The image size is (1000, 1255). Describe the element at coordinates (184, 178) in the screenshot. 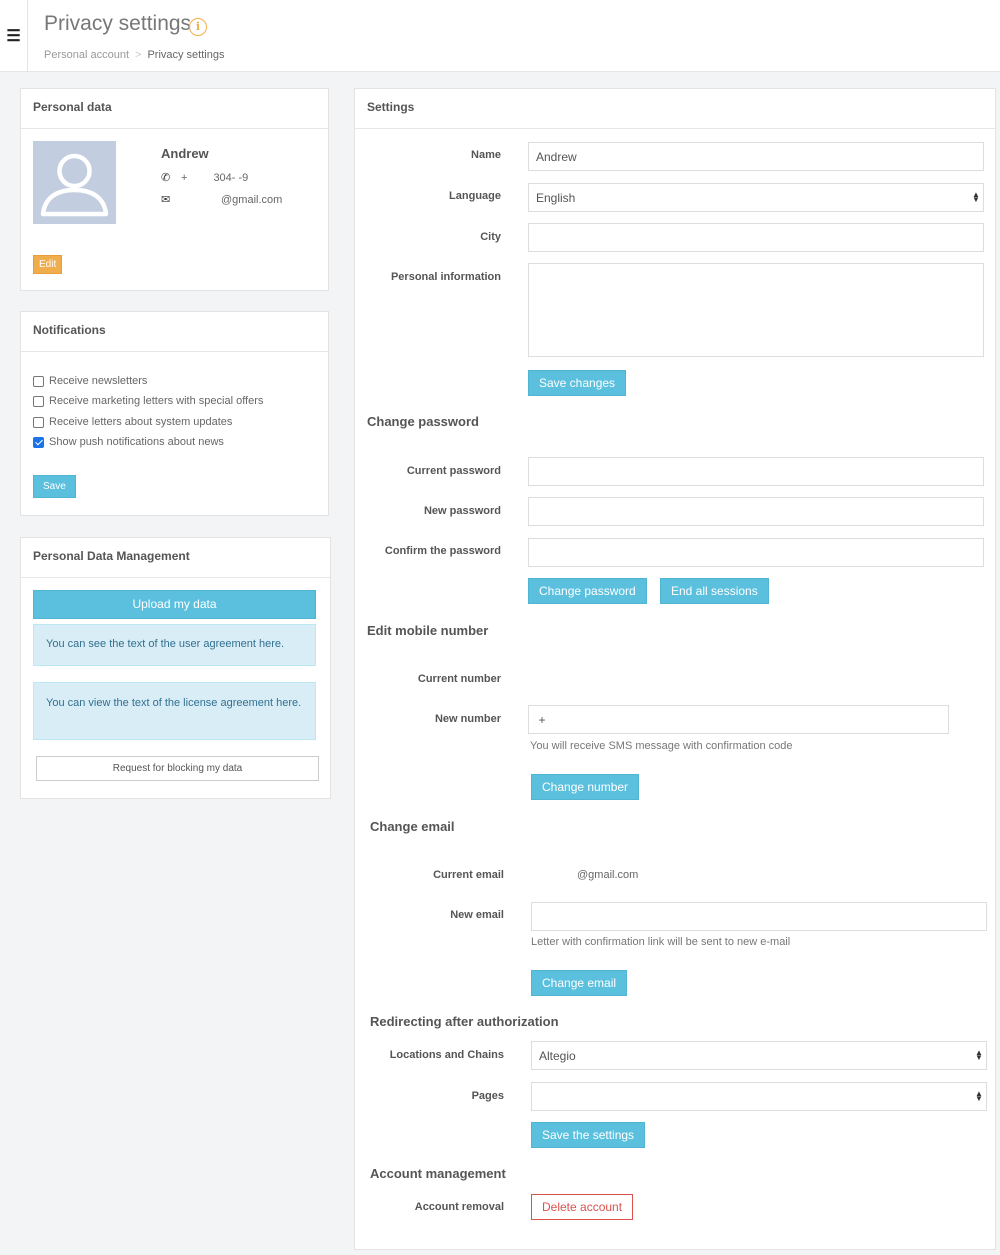

I see `phone-prefix: +` at that location.